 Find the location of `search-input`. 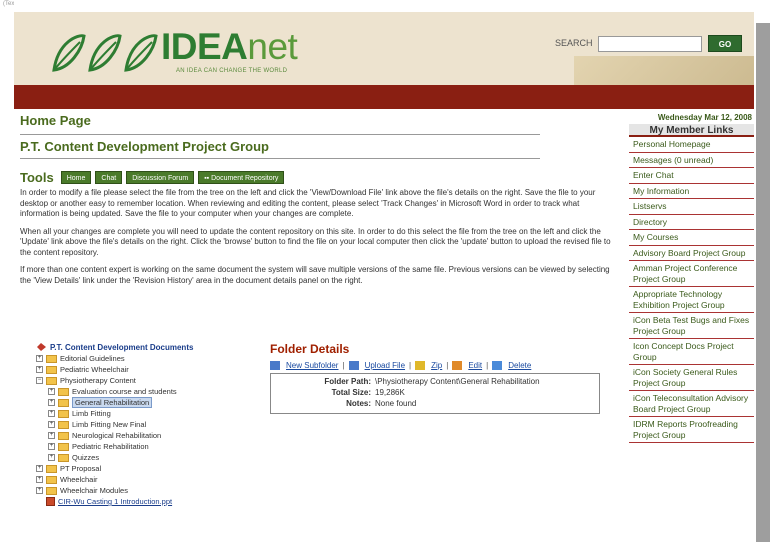

search-input is located at coordinates (650, 44).